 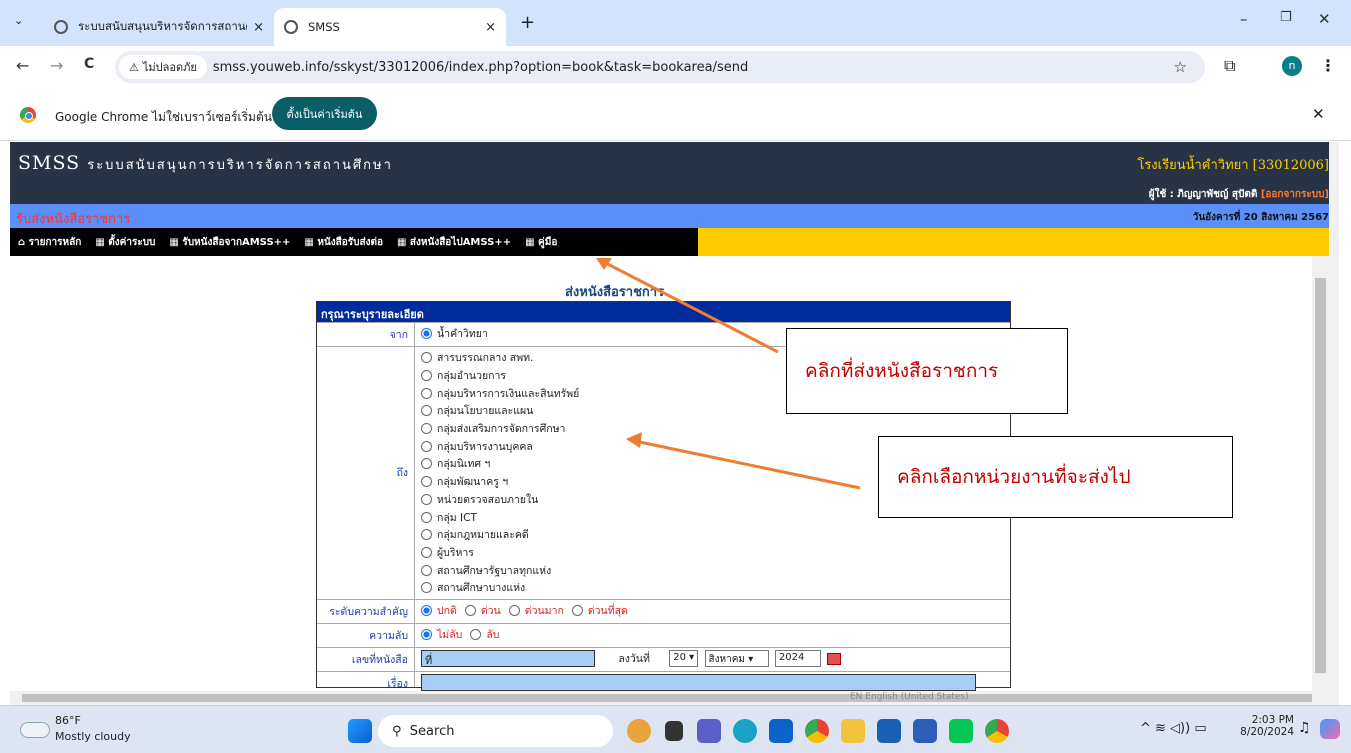 What do you see at coordinates (495, 731) in the screenshot?
I see `search-box: ⚲ Search` at bounding box center [495, 731].